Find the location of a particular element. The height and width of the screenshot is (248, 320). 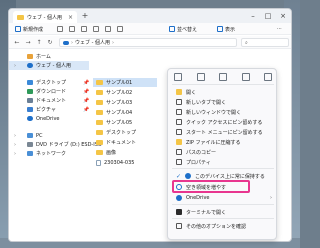

close-tab-icon: × is located at coordinates (70, 17).